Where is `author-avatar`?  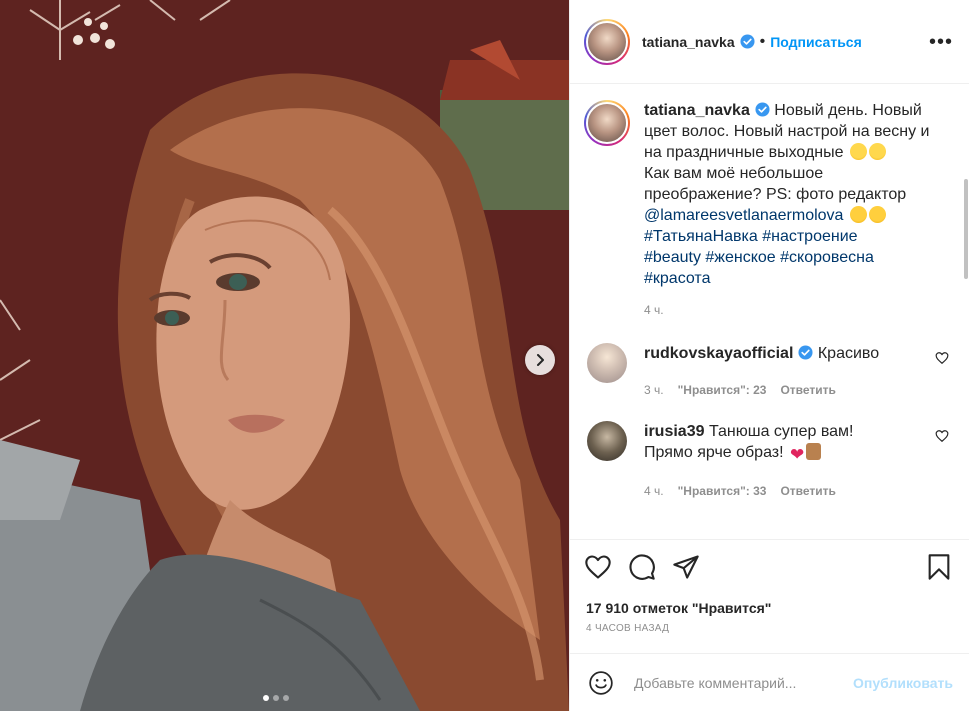 author-avatar is located at coordinates (607, 41).